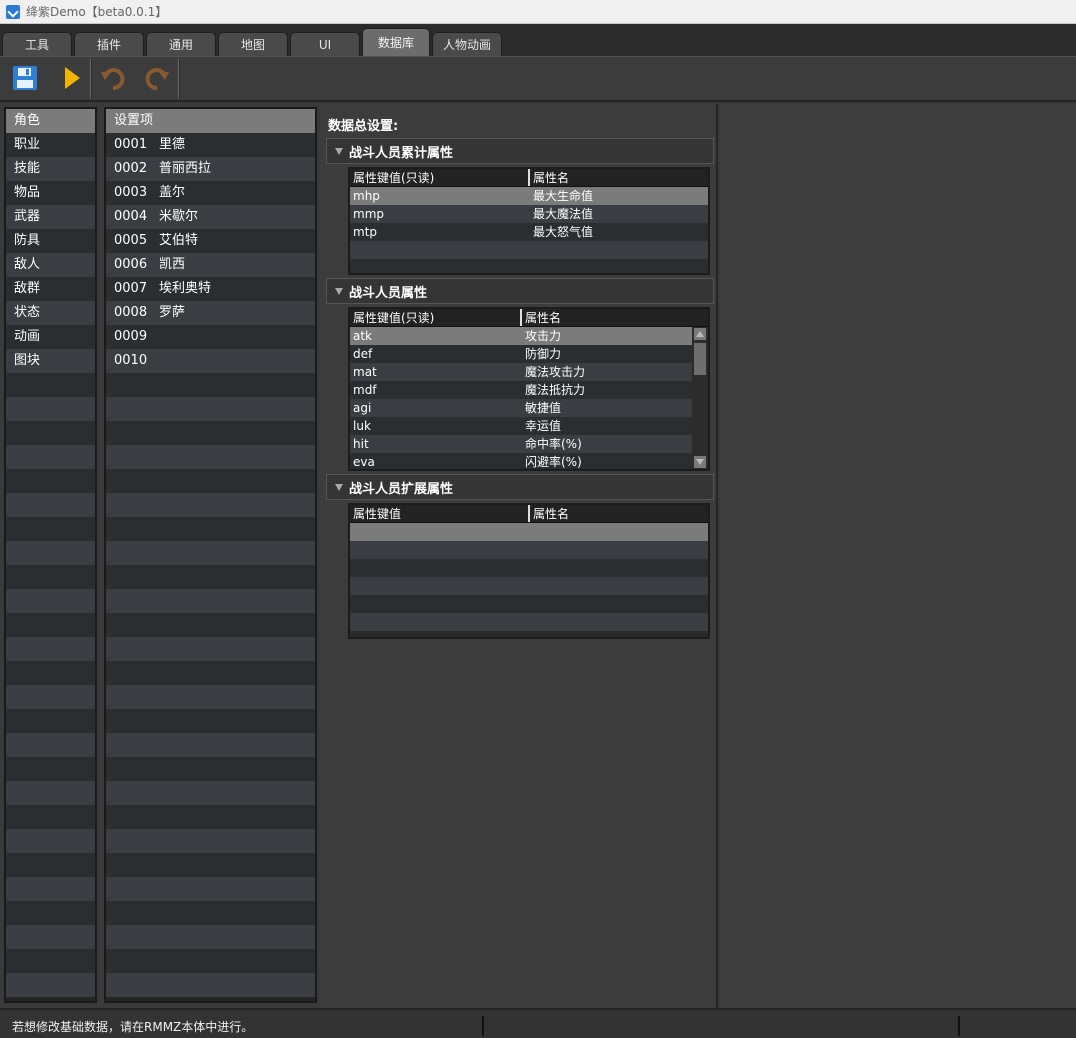  What do you see at coordinates (131, 192) in the screenshot?
I see `item-id: 0003` at bounding box center [131, 192].